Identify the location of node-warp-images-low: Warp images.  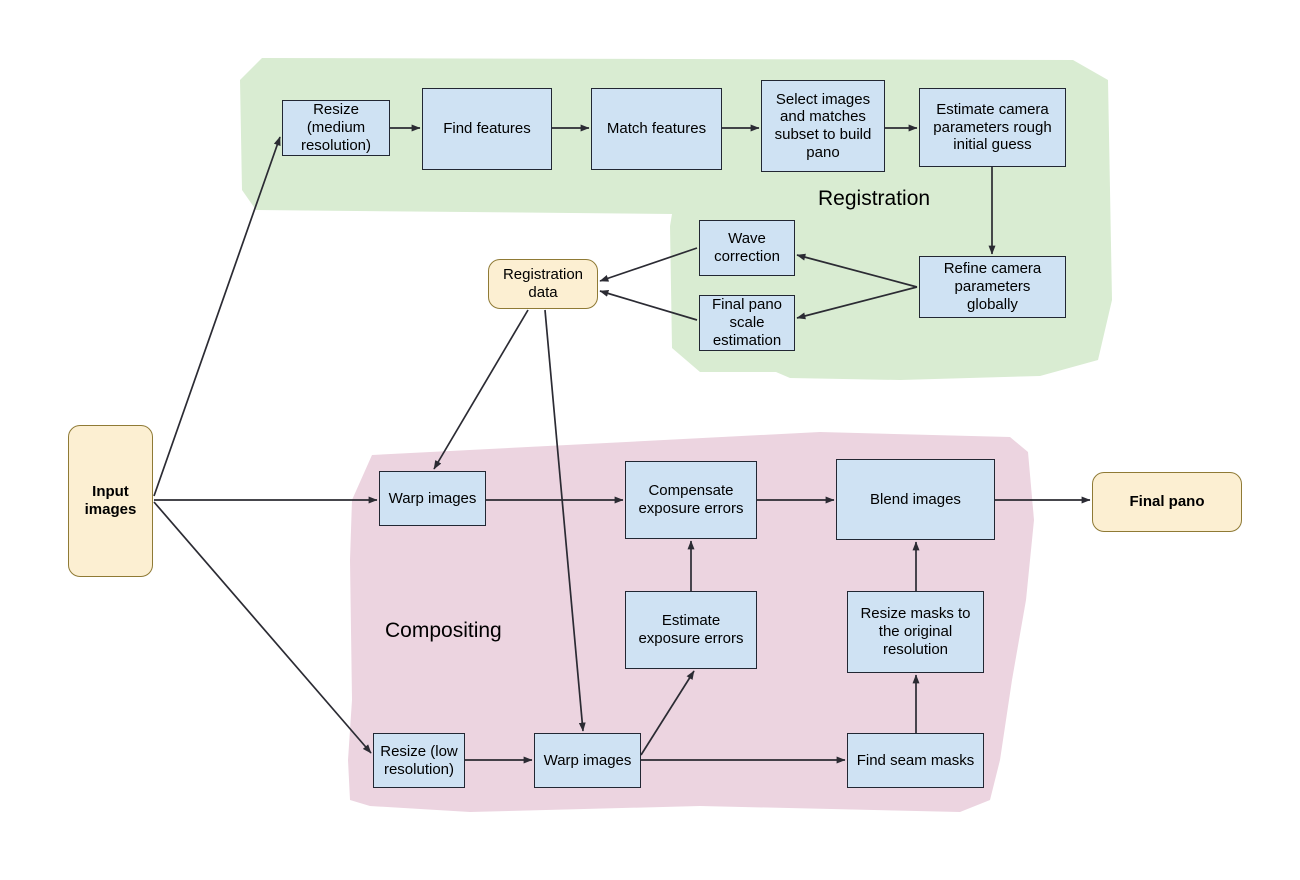
(587, 760).